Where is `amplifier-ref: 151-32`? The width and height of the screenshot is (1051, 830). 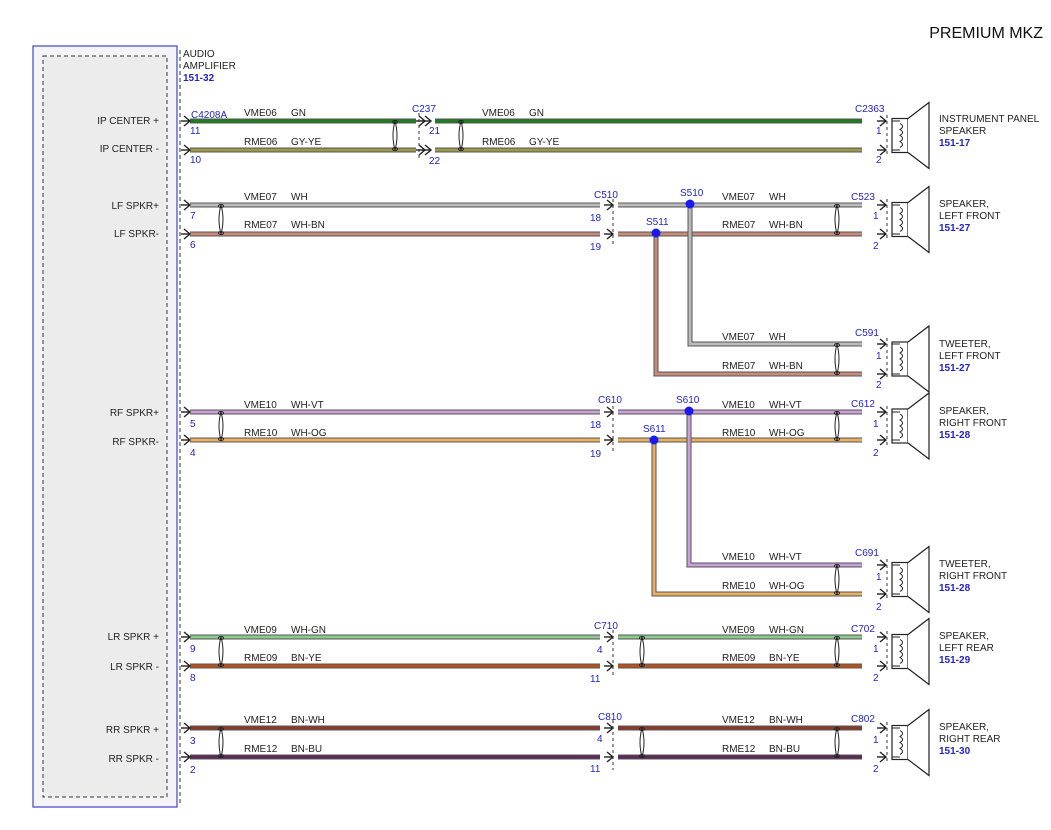 amplifier-ref: 151-32 is located at coordinates (199, 78).